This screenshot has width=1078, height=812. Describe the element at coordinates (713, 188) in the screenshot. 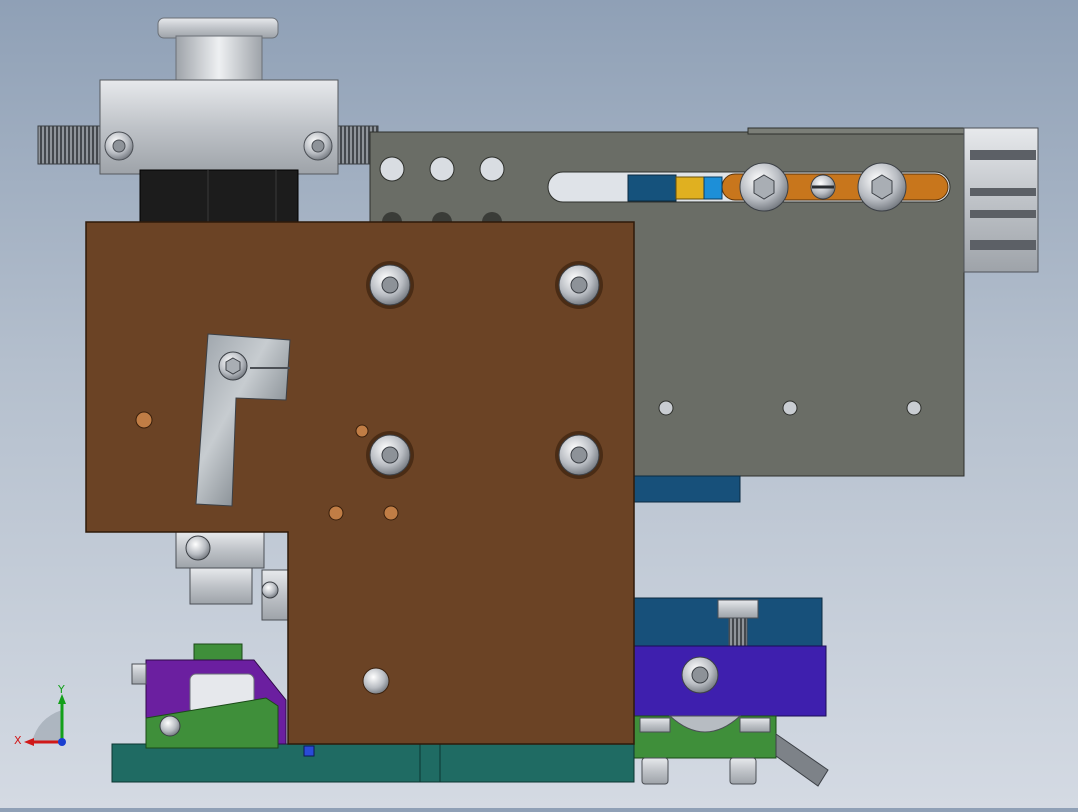

I see `cyan-indicator` at that location.